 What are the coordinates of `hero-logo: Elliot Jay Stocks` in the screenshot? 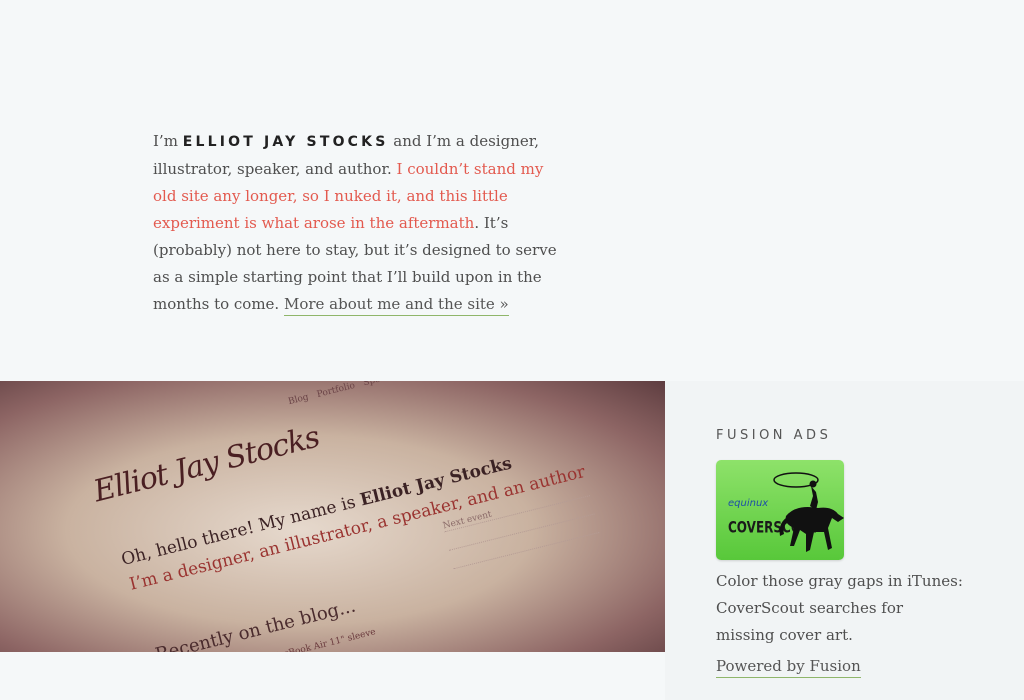 It's located at (206, 464).